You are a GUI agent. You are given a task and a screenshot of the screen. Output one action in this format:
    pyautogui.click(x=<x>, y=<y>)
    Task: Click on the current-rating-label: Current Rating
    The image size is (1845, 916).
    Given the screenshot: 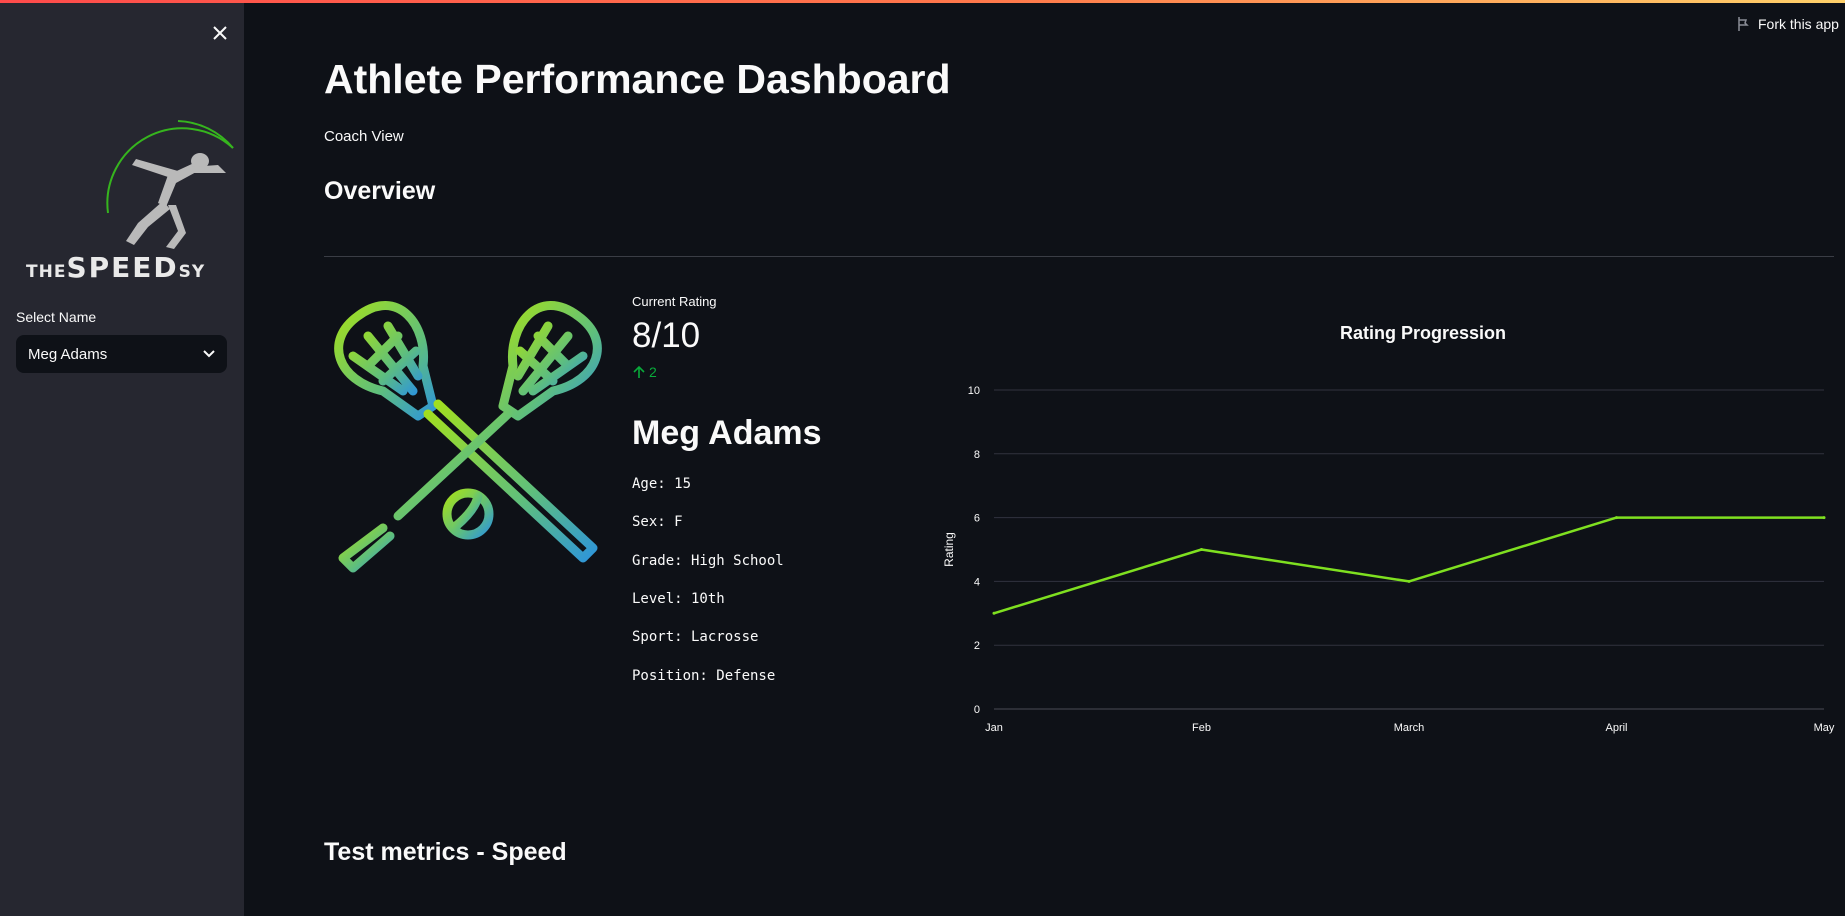 What is the action you would take?
    pyautogui.click(x=674, y=301)
    